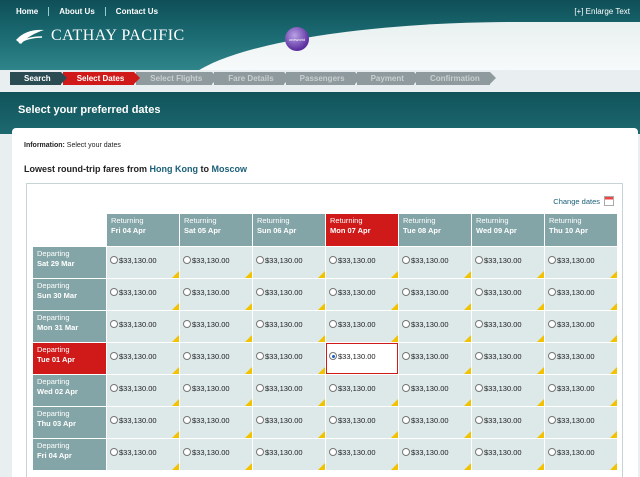 The image size is (640, 477). What do you see at coordinates (602, 11) in the screenshot?
I see `enlarge-text-link: [+] Enlarge Text` at bounding box center [602, 11].